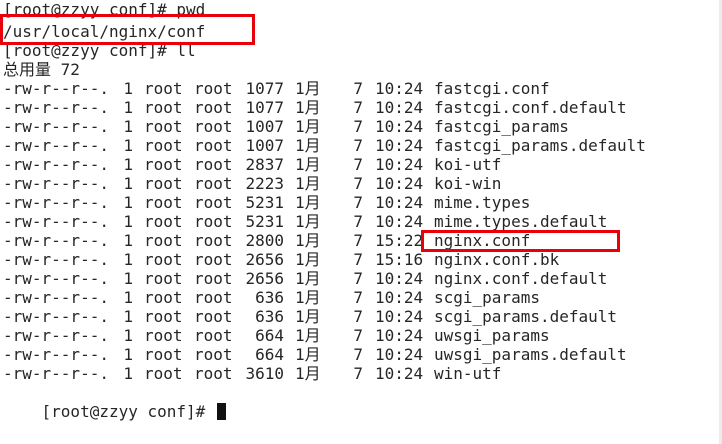 This screenshot has width=722, height=444. What do you see at coordinates (399, 259) in the screenshot?
I see `file-time: 15:16` at bounding box center [399, 259].